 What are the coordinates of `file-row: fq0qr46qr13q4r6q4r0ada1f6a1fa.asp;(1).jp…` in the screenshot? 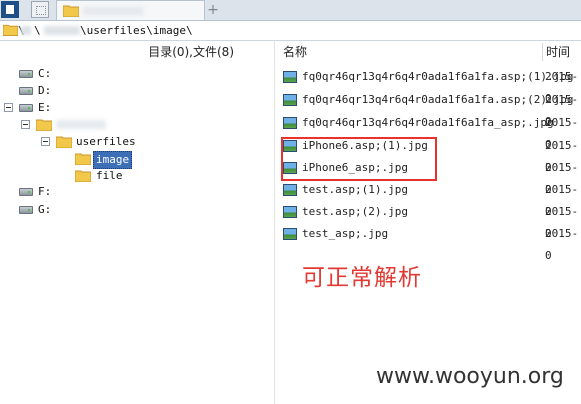 It's located at (428, 85).